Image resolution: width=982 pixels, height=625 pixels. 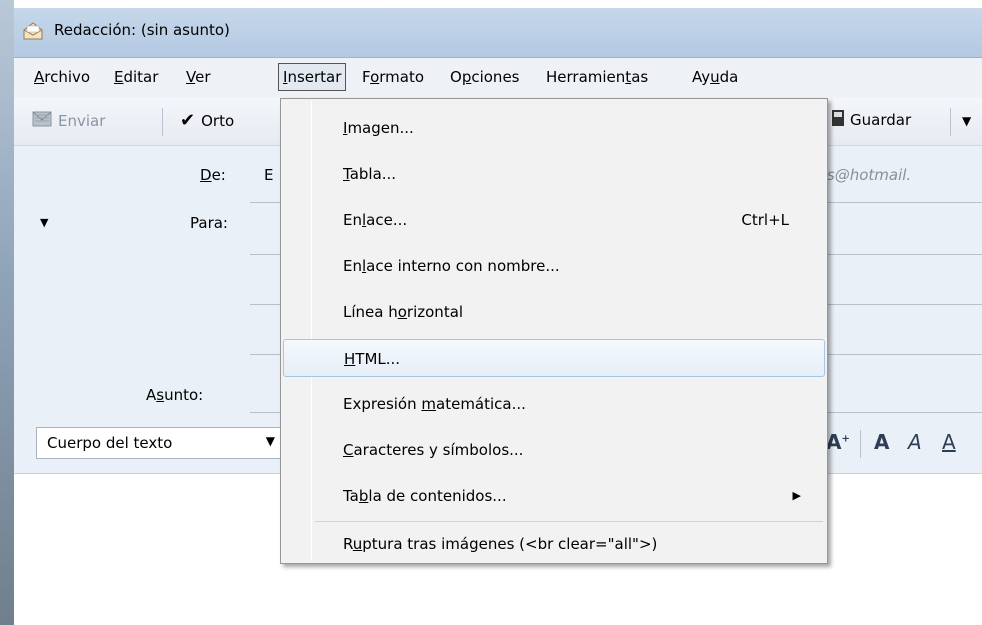 What do you see at coordinates (110, 443) in the screenshot?
I see `paragraph-style-value: Cuerpo del texto` at bounding box center [110, 443].